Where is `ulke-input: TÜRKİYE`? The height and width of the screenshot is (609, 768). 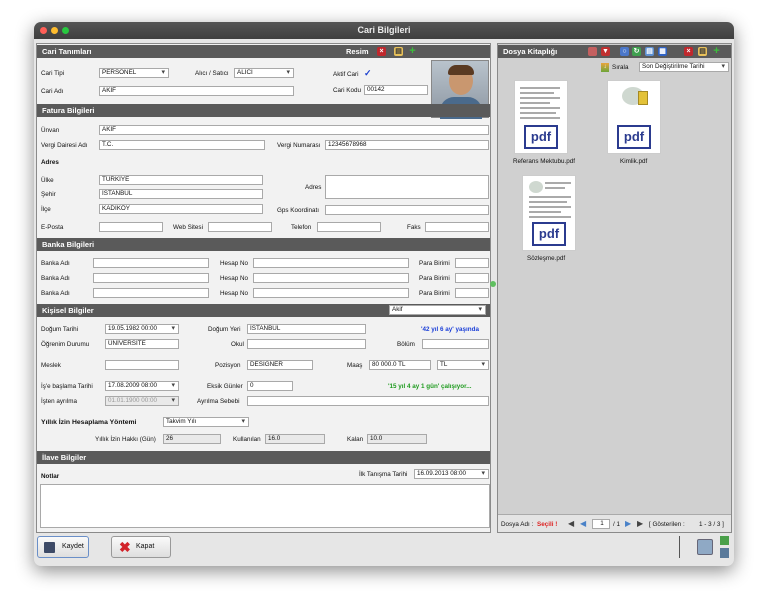 ulke-input: TÜRKİYE is located at coordinates (181, 180).